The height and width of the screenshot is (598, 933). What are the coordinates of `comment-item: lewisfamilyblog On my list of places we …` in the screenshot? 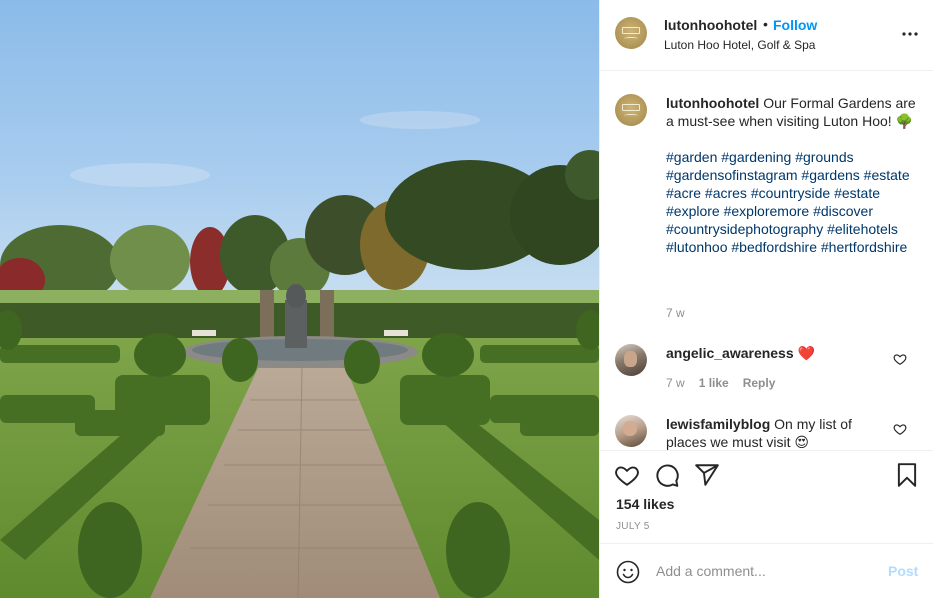 It's located at (781, 432).